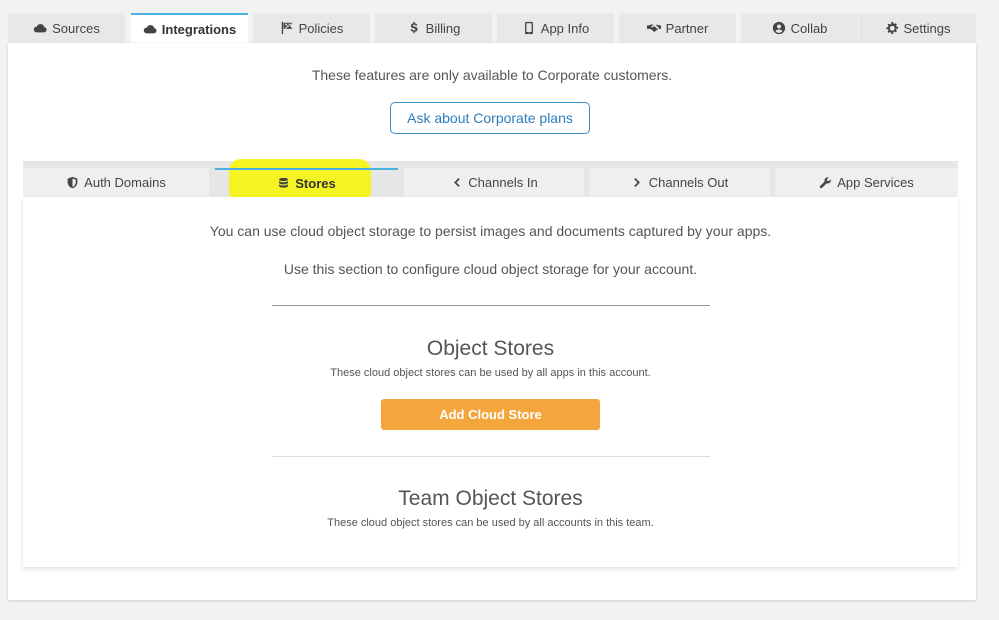 The width and height of the screenshot is (999, 620). Describe the element at coordinates (809, 28) in the screenshot. I see `tab-label: Collab` at that location.